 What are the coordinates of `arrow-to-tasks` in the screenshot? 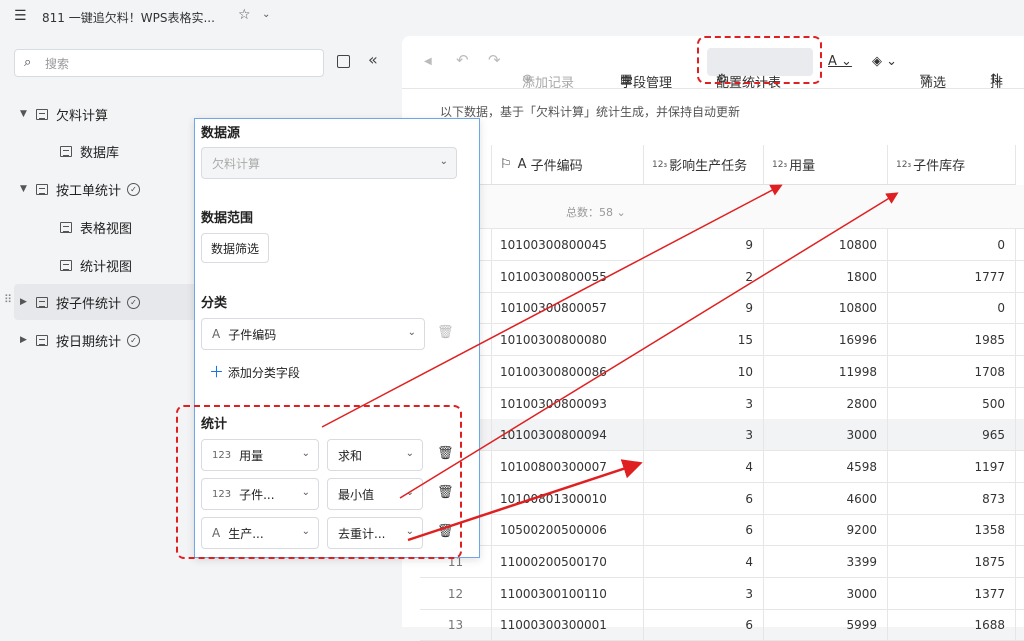 It's located at (525, 500).